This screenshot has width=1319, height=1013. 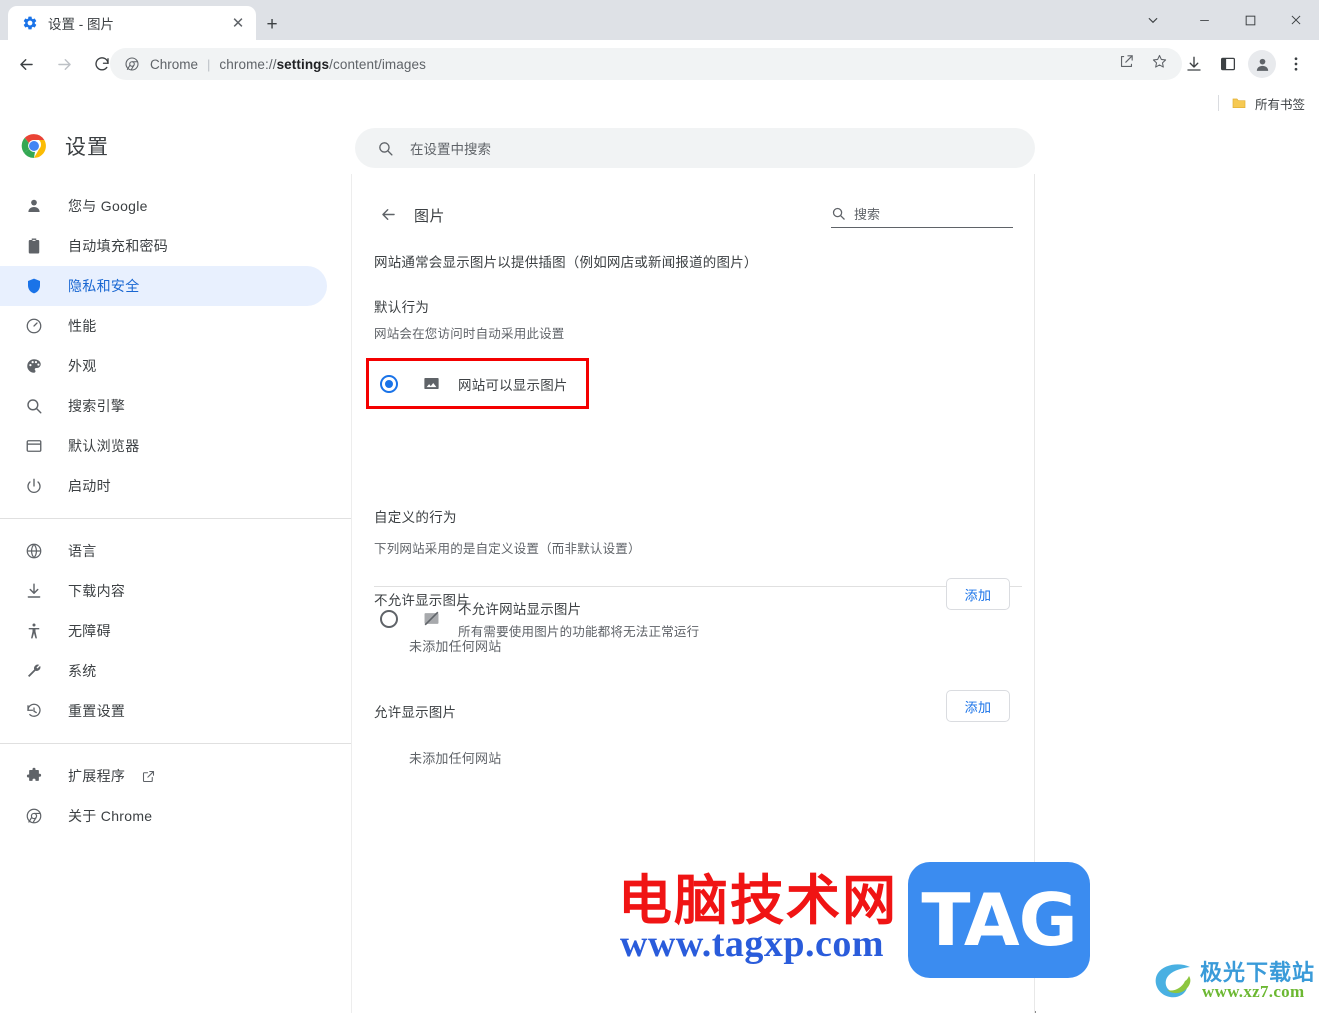 What do you see at coordinates (163, 816) in the screenshot?
I see `sidebar-item-about-chrome: 关于 Chrome` at bounding box center [163, 816].